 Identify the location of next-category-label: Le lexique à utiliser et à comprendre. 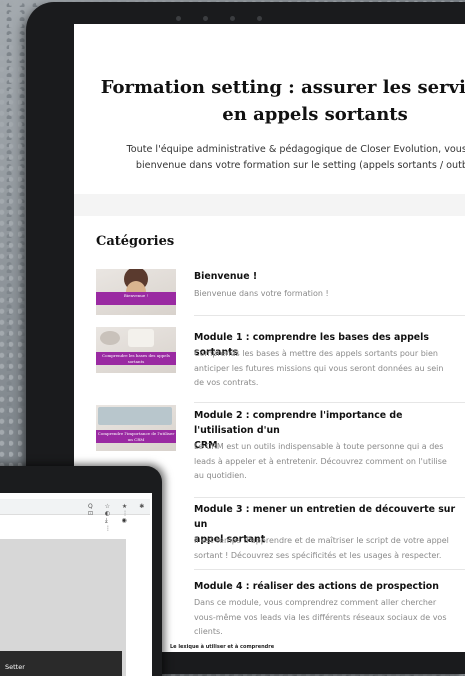
(222, 647).